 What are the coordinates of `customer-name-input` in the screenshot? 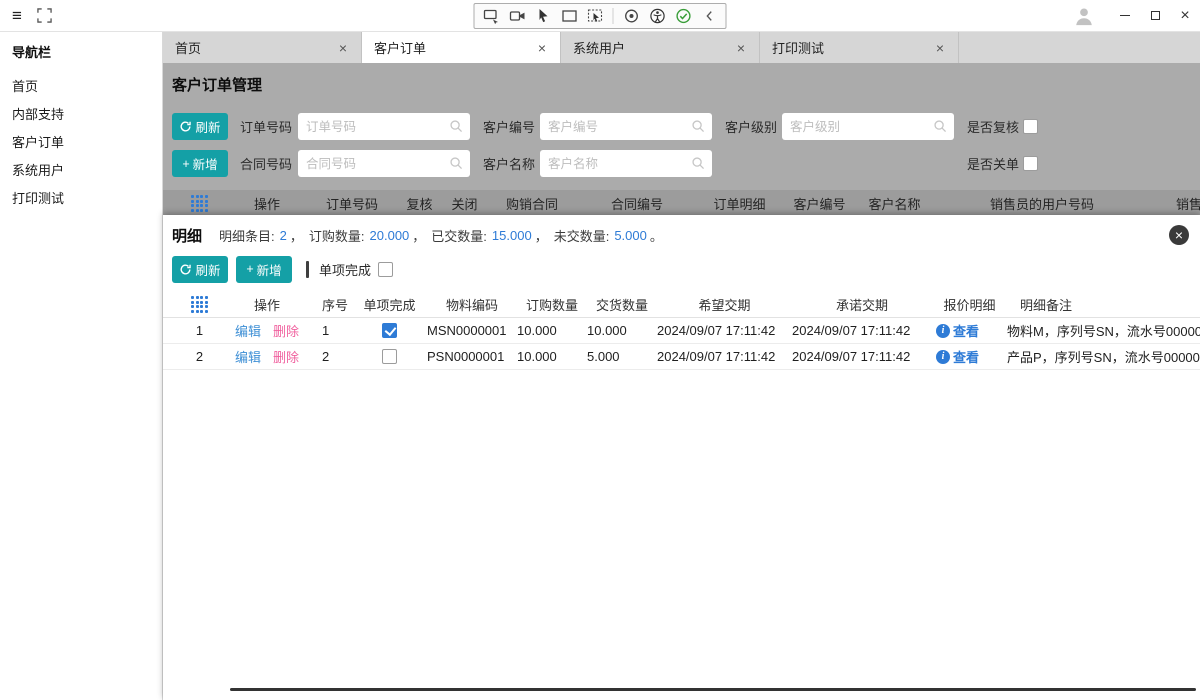 It's located at (626, 163).